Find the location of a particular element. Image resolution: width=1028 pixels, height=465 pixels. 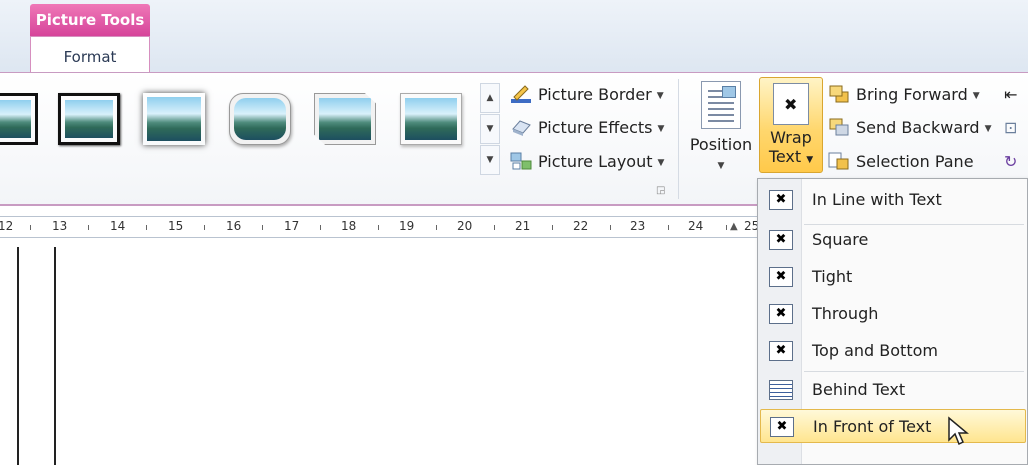

selection-pane-icon is located at coordinates (839, 161).